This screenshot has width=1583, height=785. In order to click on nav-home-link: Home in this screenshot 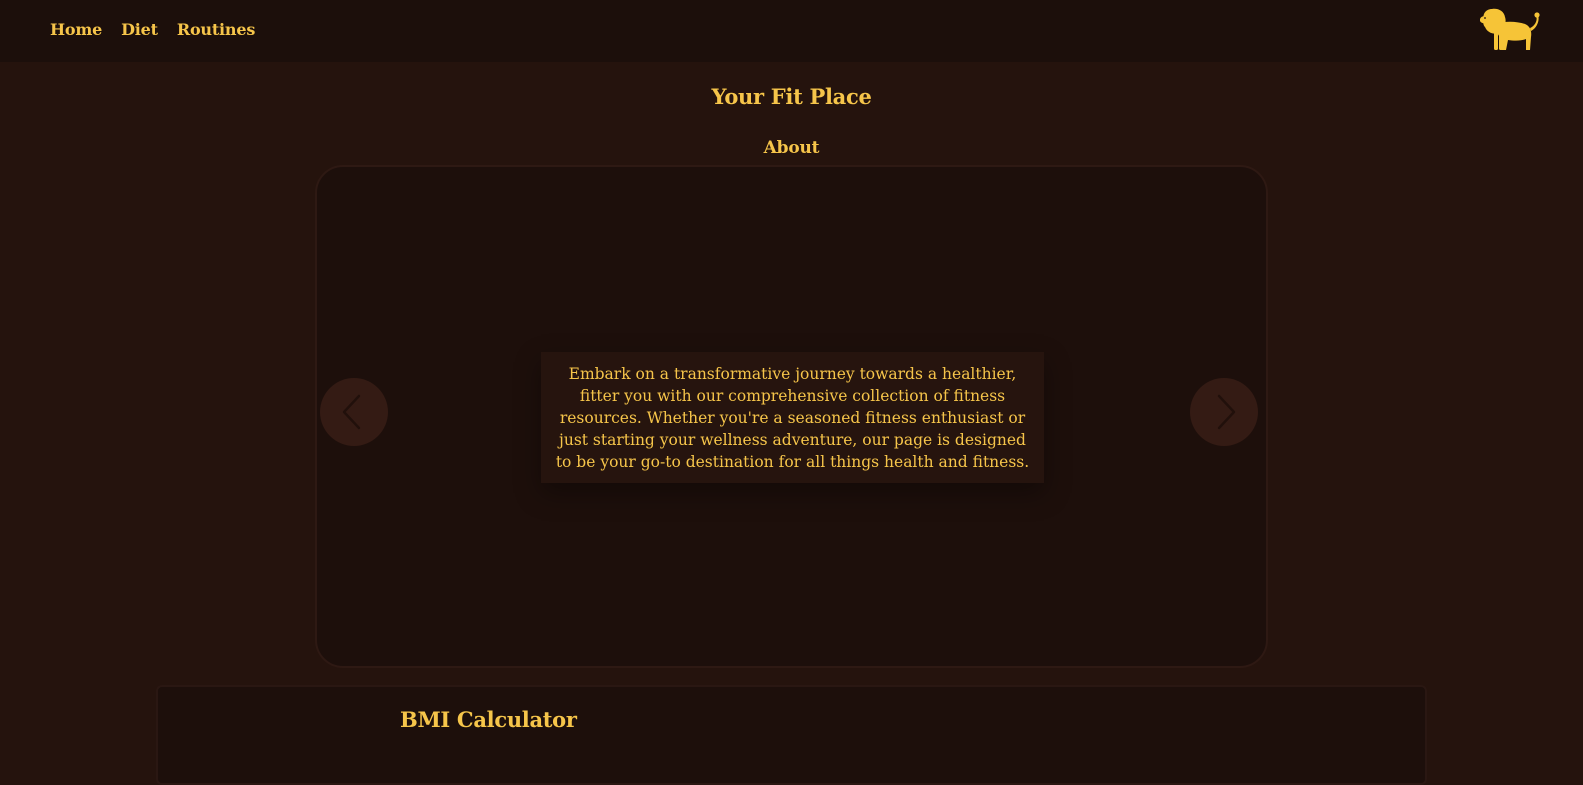, I will do `click(76, 29)`.